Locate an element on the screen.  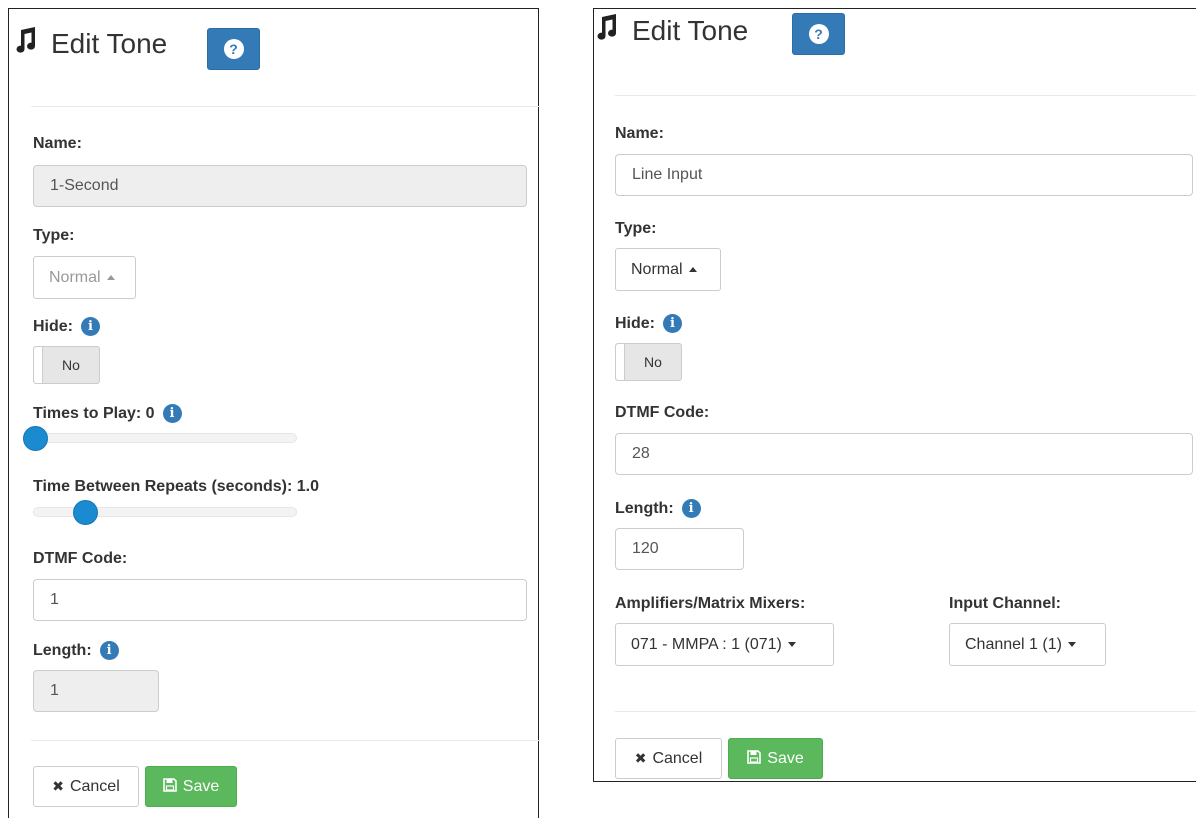
dtmf-code-input: 1 is located at coordinates (280, 600).